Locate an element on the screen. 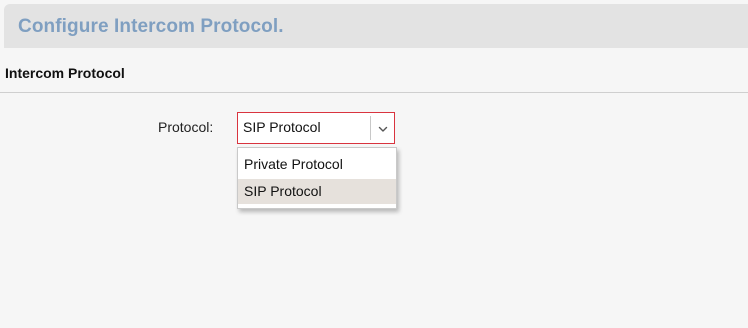  protocol-dropdown-list: Private Protocol SIP Protocol is located at coordinates (317, 178).